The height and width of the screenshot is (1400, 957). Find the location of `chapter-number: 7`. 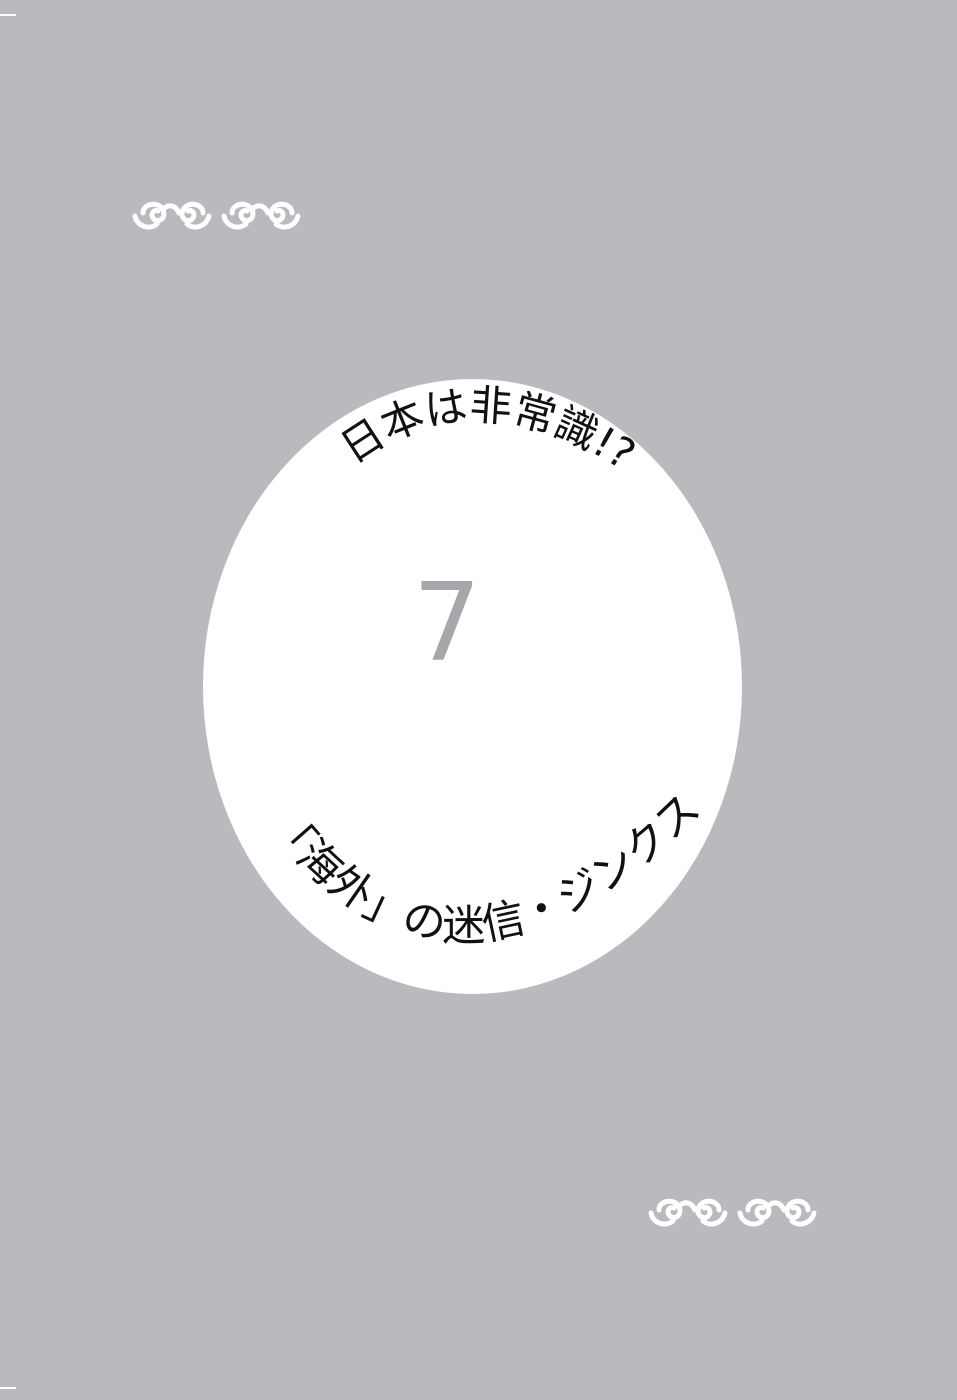

chapter-number: 7 is located at coordinates (447, 623).